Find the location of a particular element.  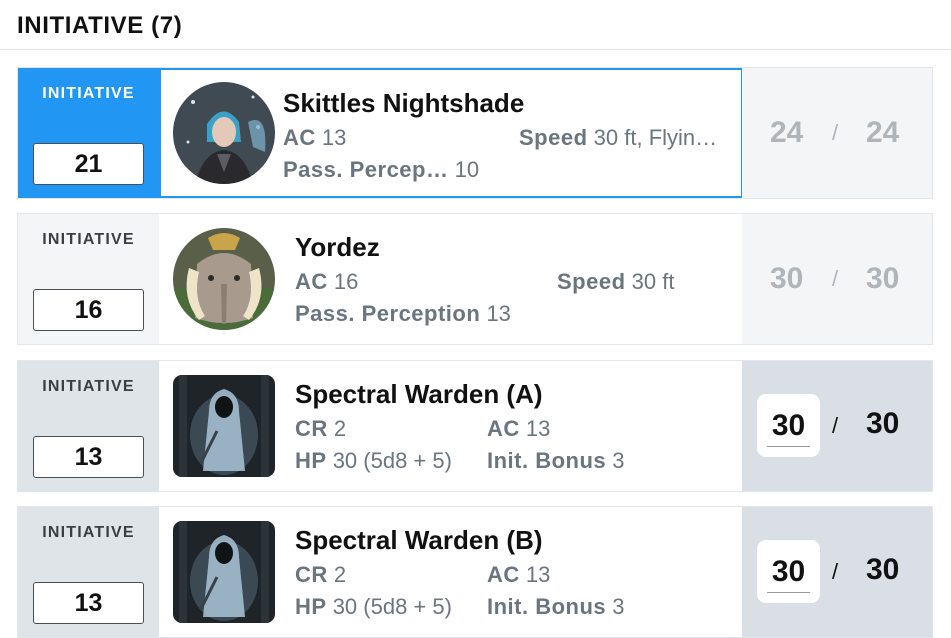

initiative-input: 16 is located at coordinates (88, 310).